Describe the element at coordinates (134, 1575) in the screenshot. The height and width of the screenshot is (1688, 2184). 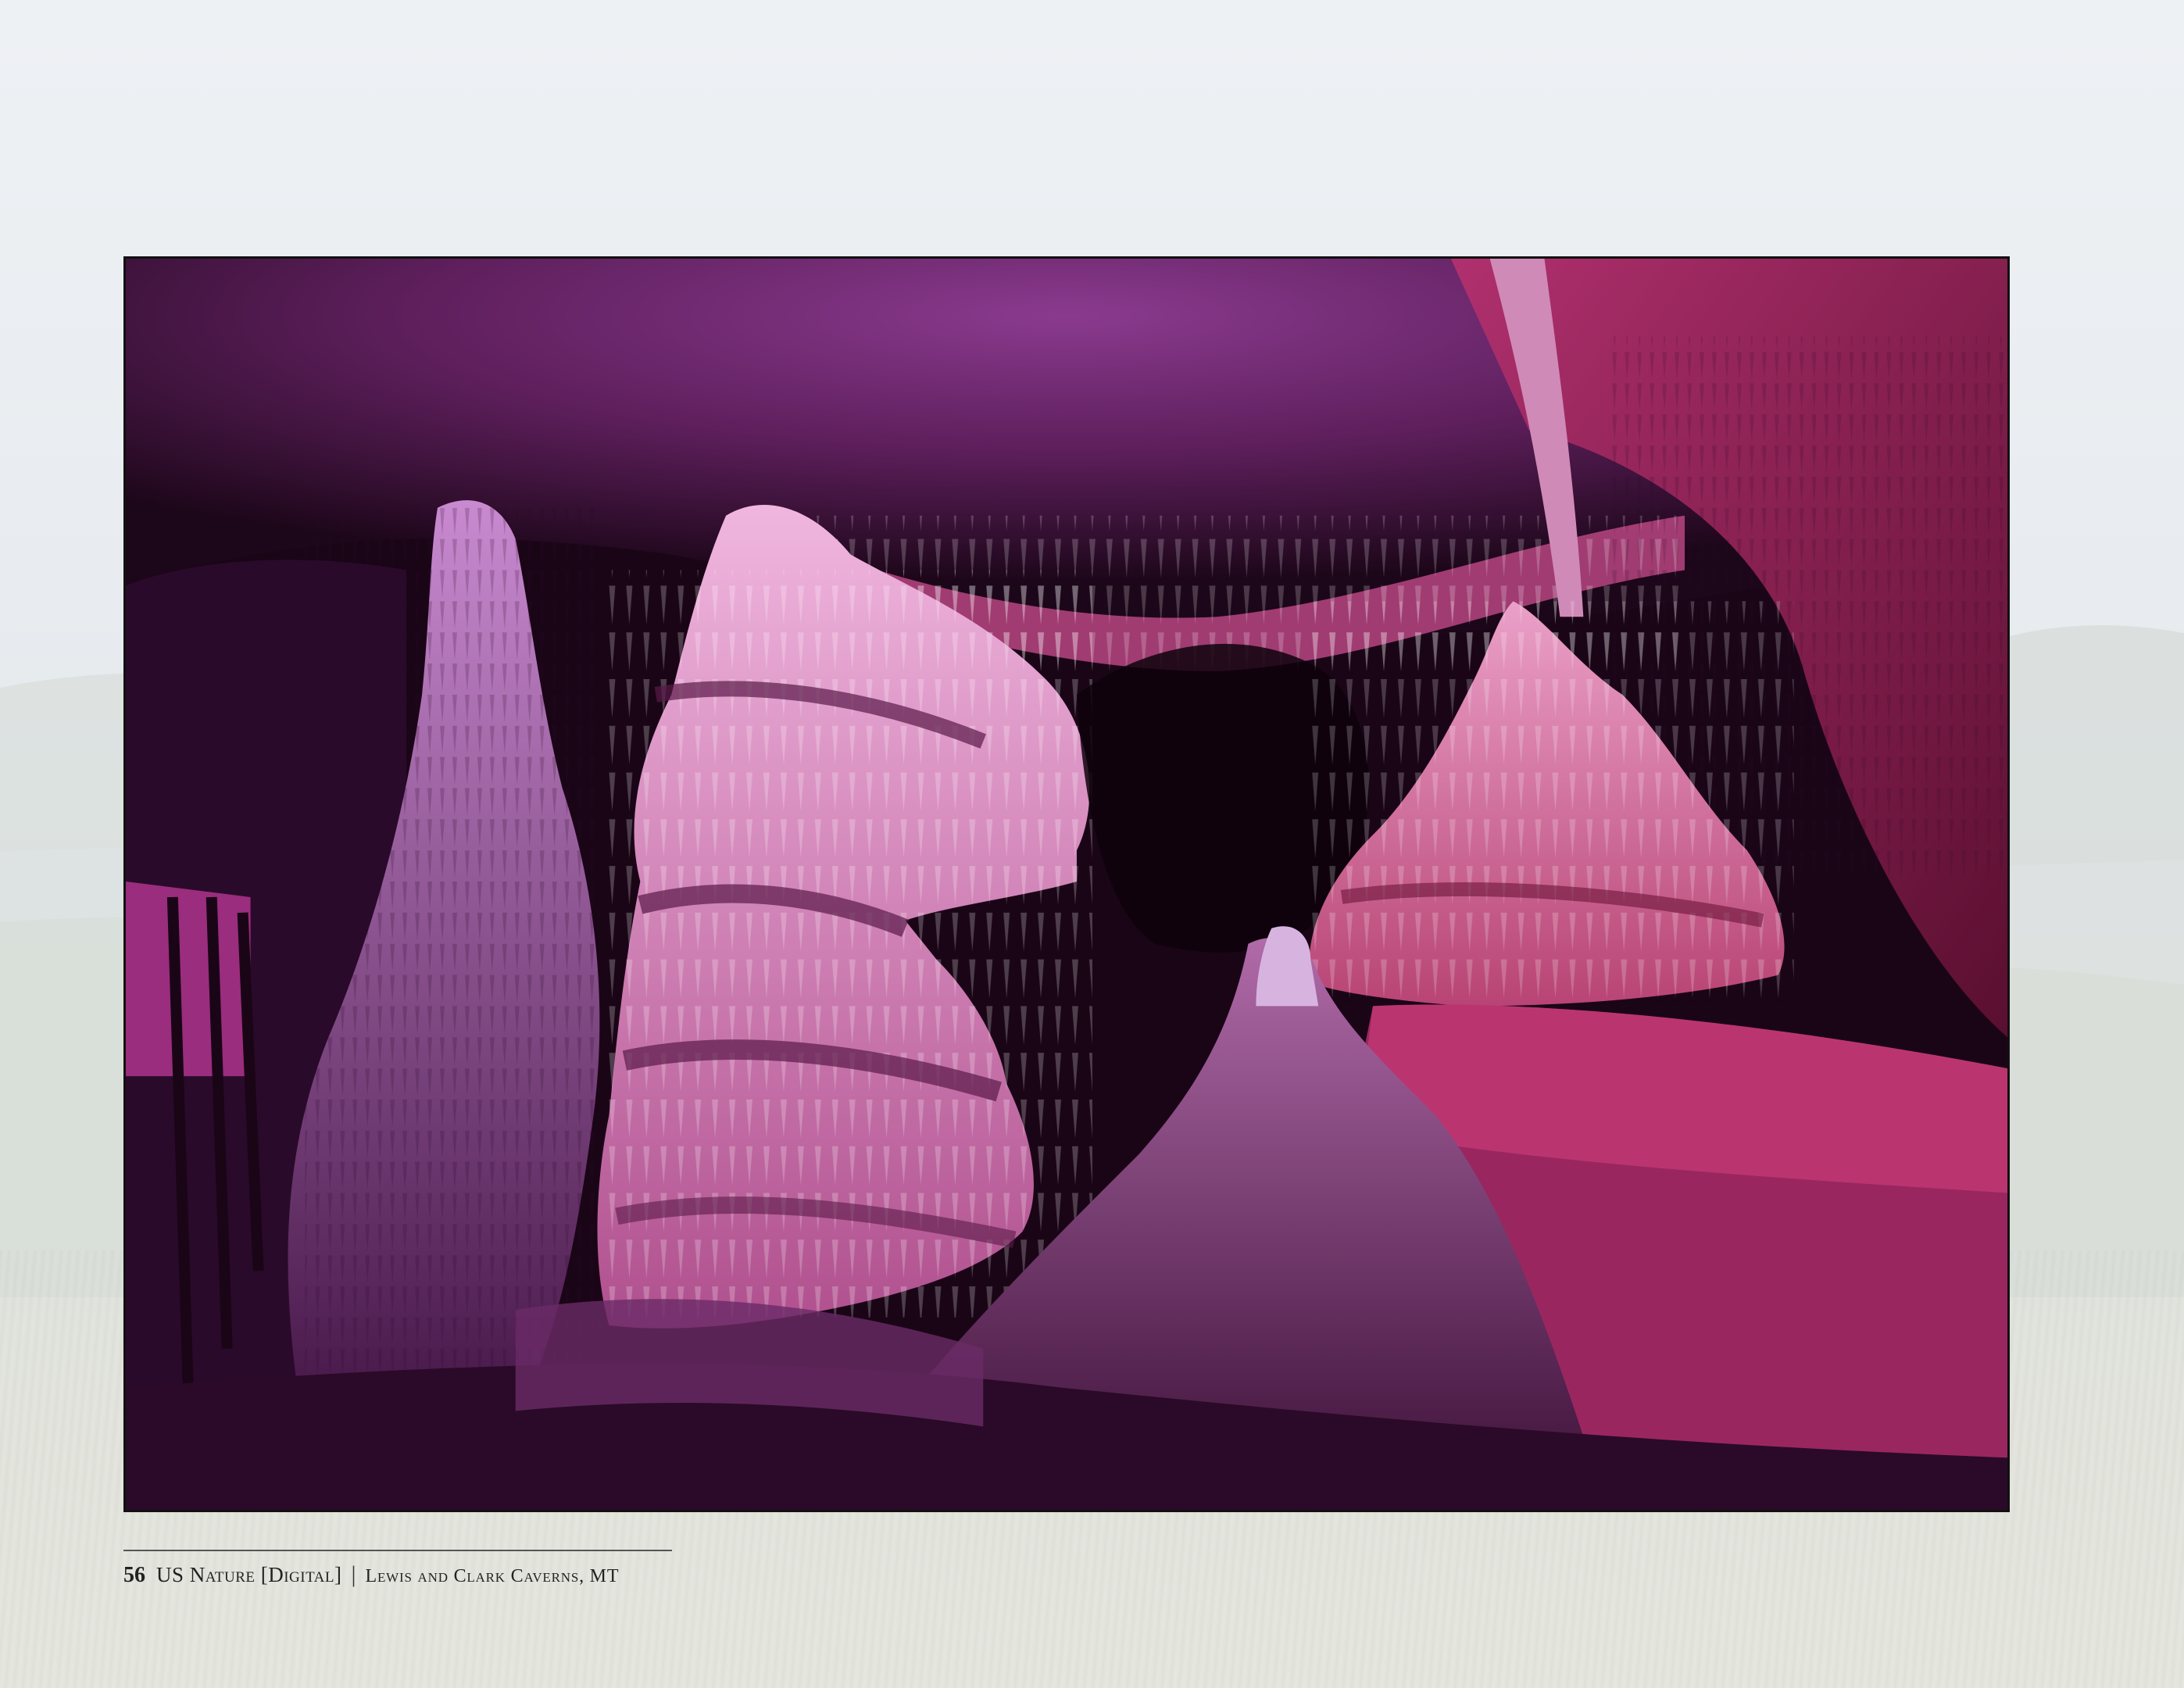
I see `page-number: 56` at that location.